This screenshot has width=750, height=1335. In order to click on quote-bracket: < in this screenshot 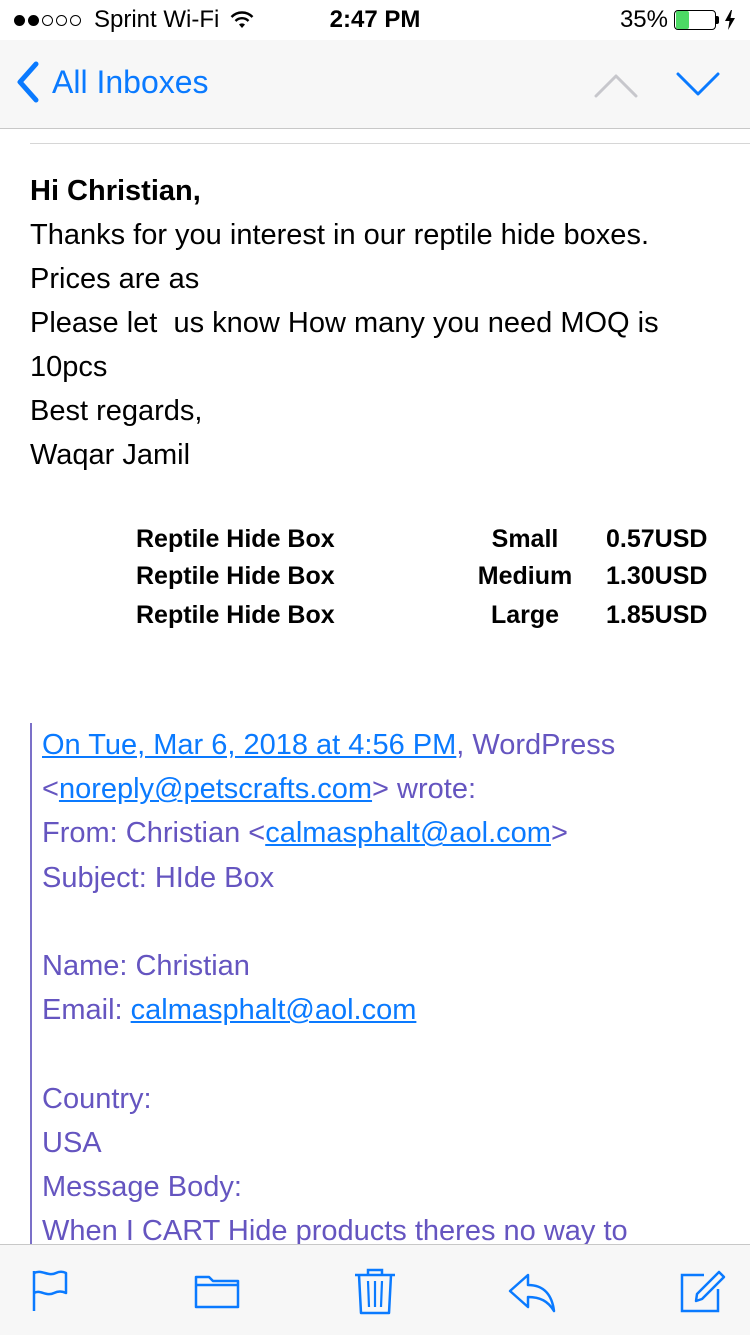, I will do `click(50, 789)`.